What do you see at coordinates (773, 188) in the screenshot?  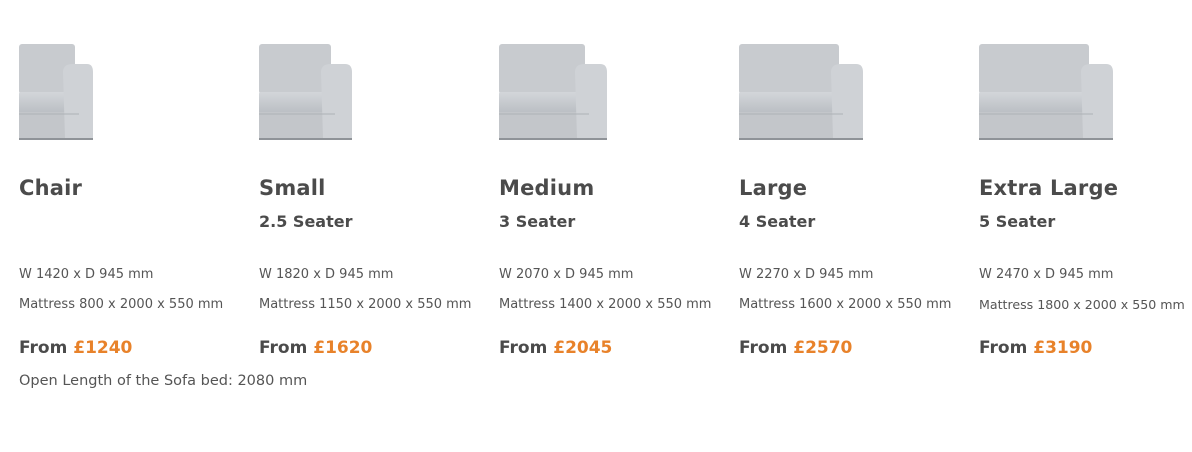 I see `product-title: Large` at bounding box center [773, 188].